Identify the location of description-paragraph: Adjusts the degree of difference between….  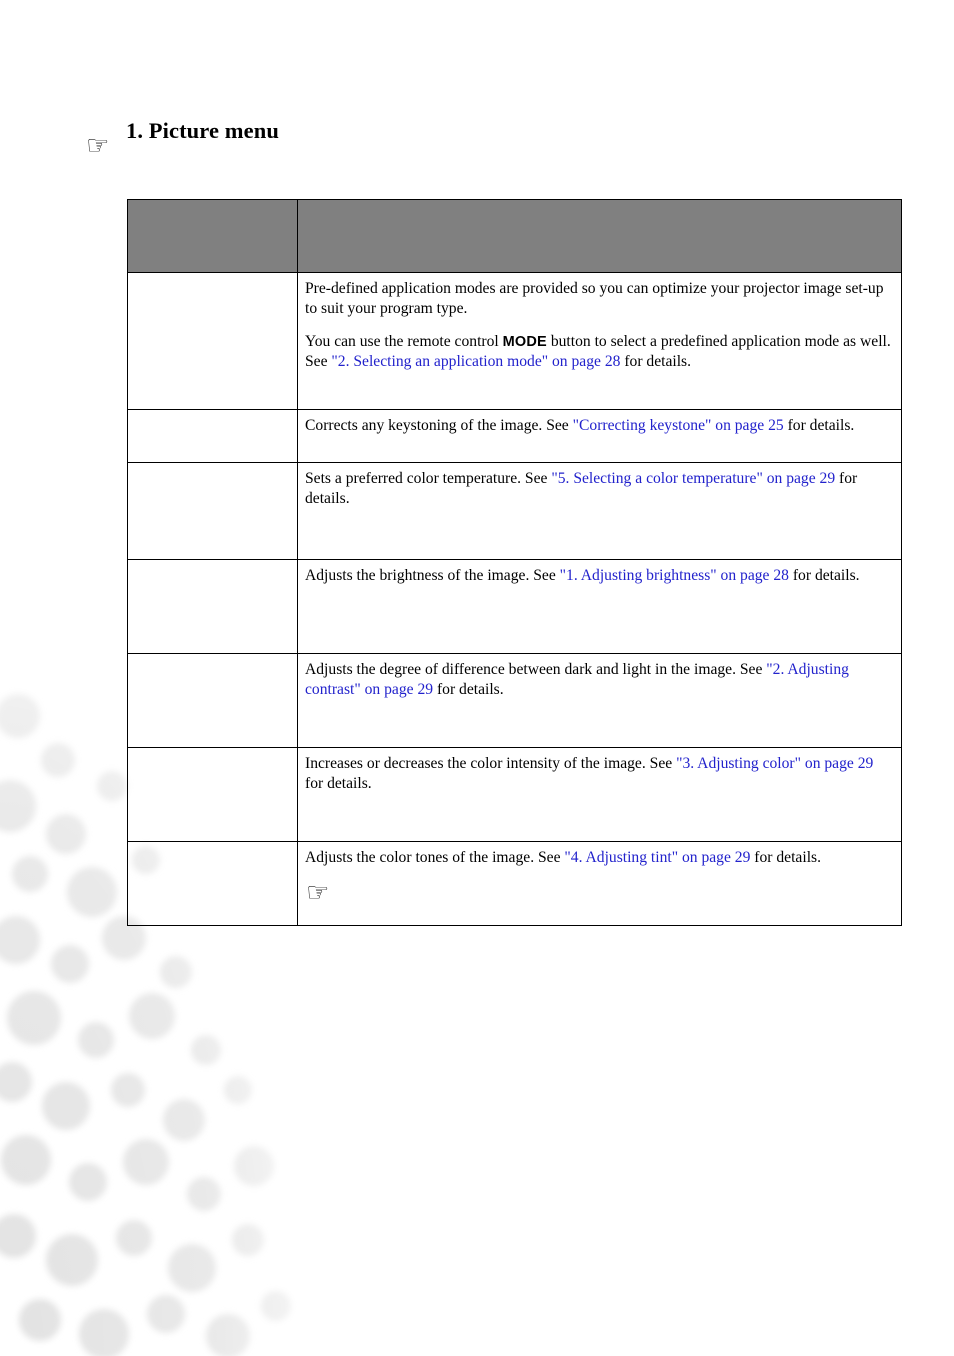
(598, 680).